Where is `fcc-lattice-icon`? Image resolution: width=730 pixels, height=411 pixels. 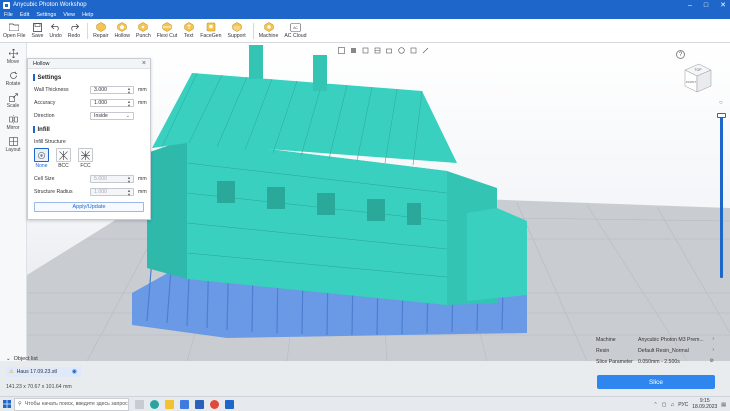 fcc-lattice-icon is located at coordinates (85, 155).